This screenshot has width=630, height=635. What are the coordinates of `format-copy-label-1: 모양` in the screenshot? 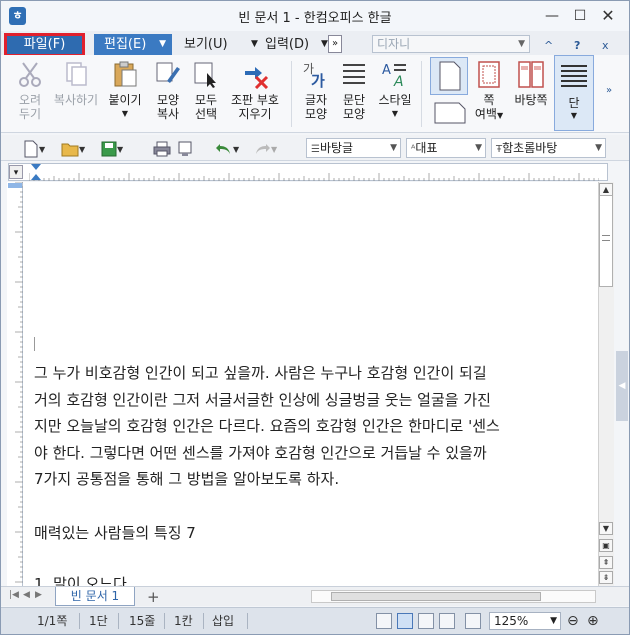 It's located at (168, 100).